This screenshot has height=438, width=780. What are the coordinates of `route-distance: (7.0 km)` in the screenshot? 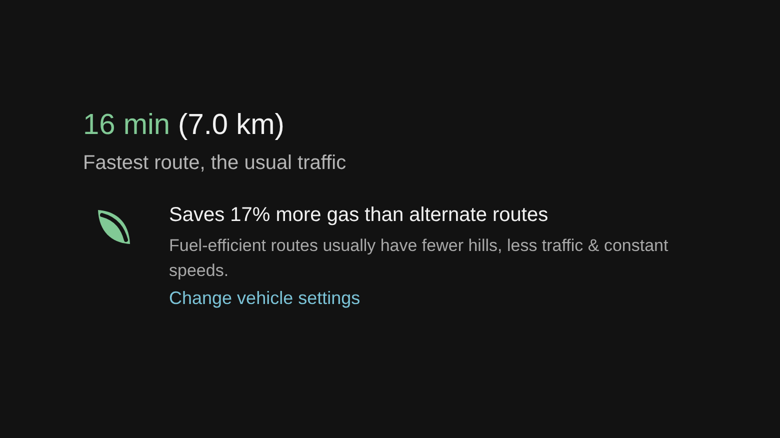 It's located at (231, 125).